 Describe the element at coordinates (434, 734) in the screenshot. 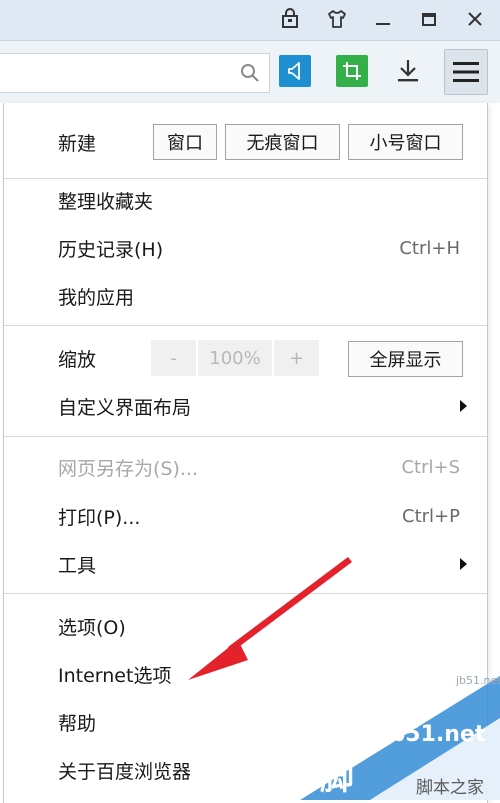

I see `watermark-domain: jb51.net` at that location.